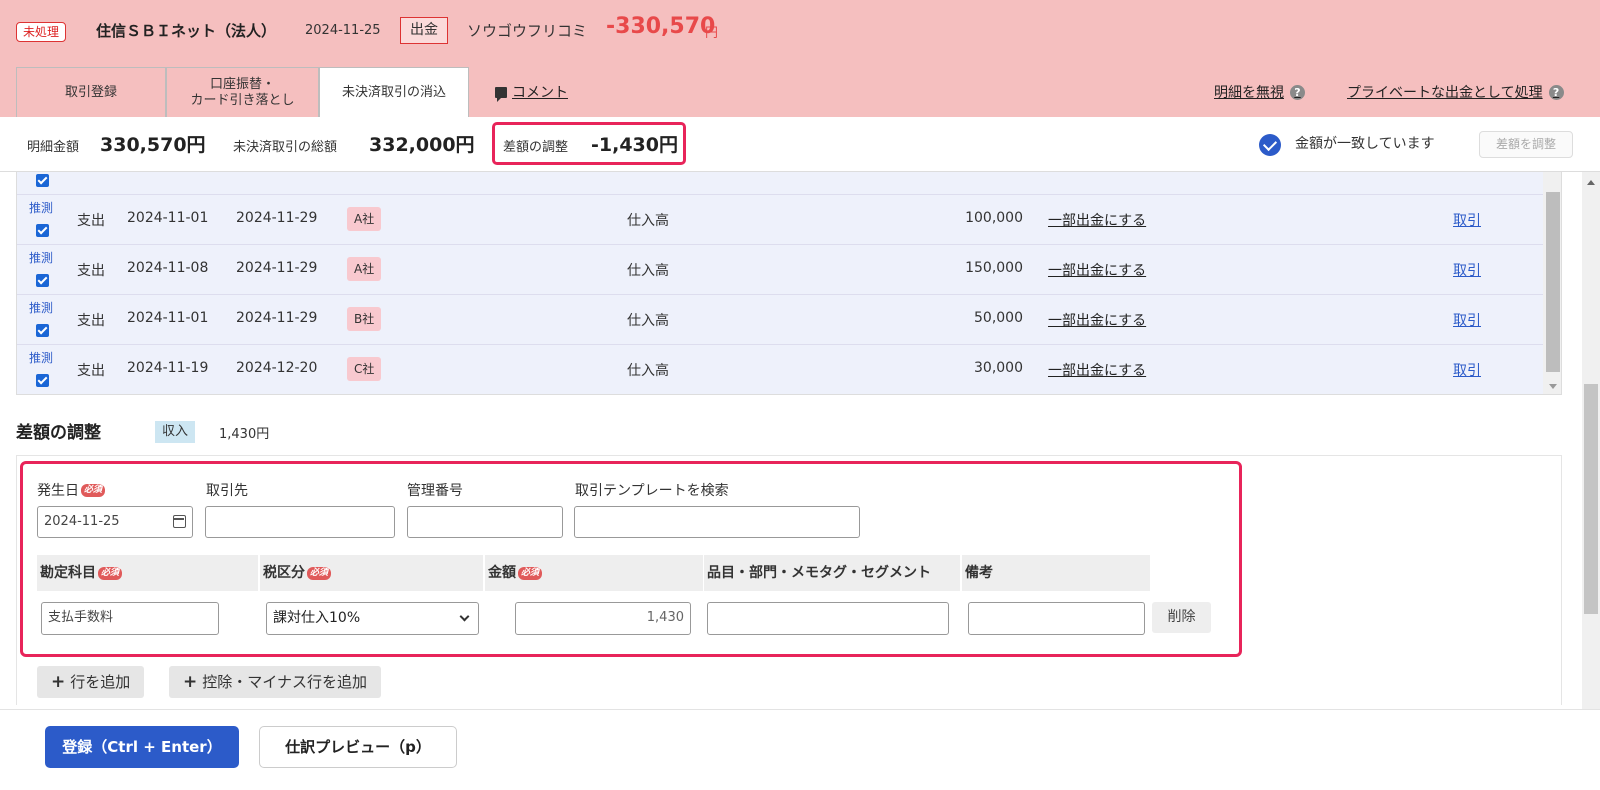 Image resolution: width=1600 pixels, height=790 pixels. Describe the element at coordinates (1591, 182) in the screenshot. I see `scroll-up-icon` at that location.